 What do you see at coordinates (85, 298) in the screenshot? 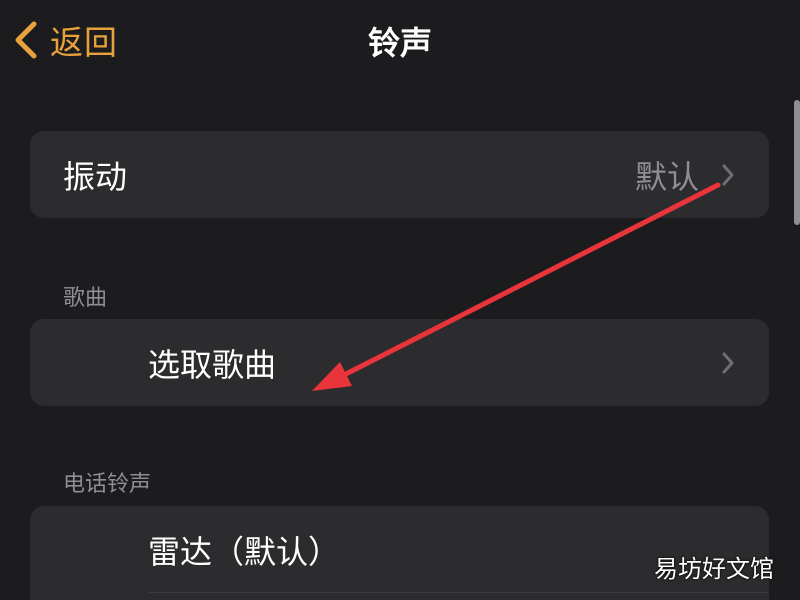
I see `songs-section-header: 歌曲` at bounding box center [85, 298].